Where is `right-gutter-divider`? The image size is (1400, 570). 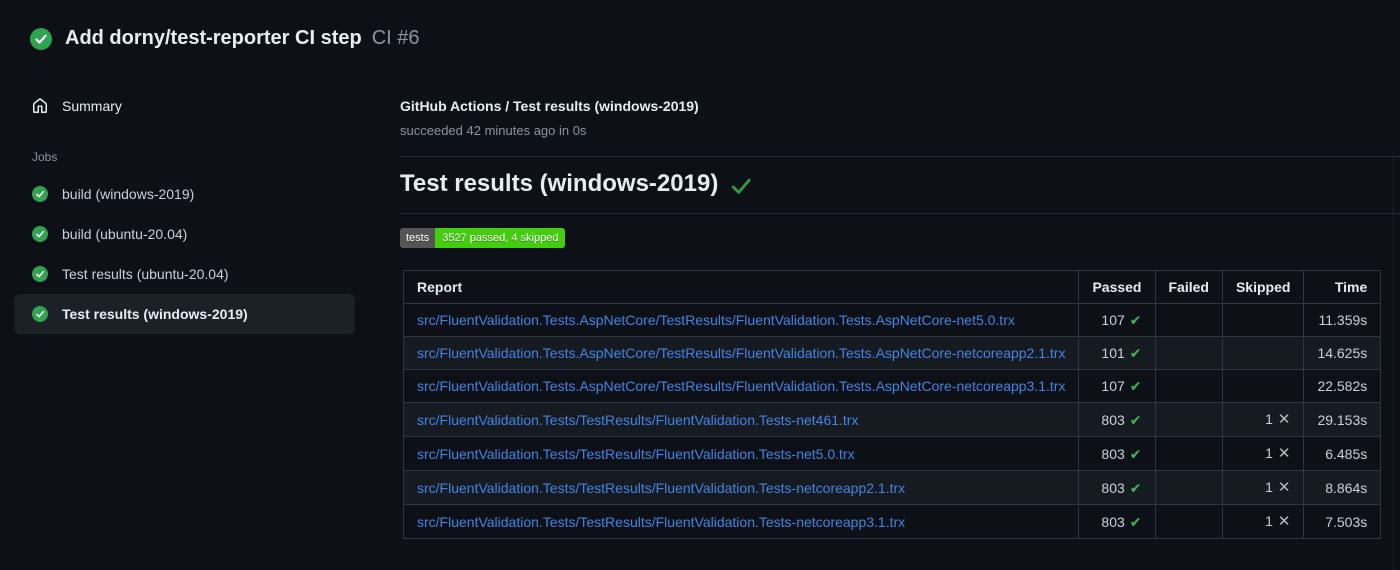
right-gutter-divider is located at coordinates (1393, 363).